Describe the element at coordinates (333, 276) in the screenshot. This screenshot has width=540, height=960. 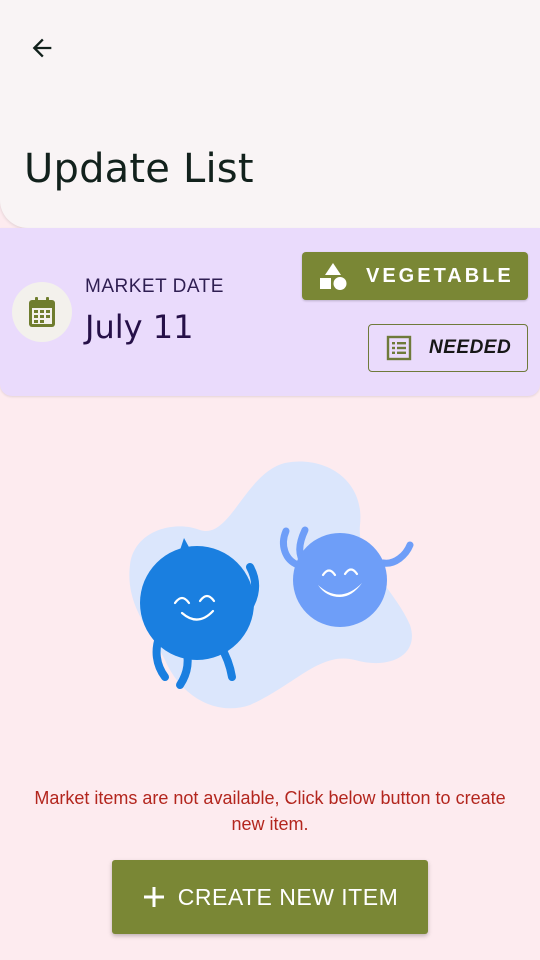
I see `shapes-icon` at that location.